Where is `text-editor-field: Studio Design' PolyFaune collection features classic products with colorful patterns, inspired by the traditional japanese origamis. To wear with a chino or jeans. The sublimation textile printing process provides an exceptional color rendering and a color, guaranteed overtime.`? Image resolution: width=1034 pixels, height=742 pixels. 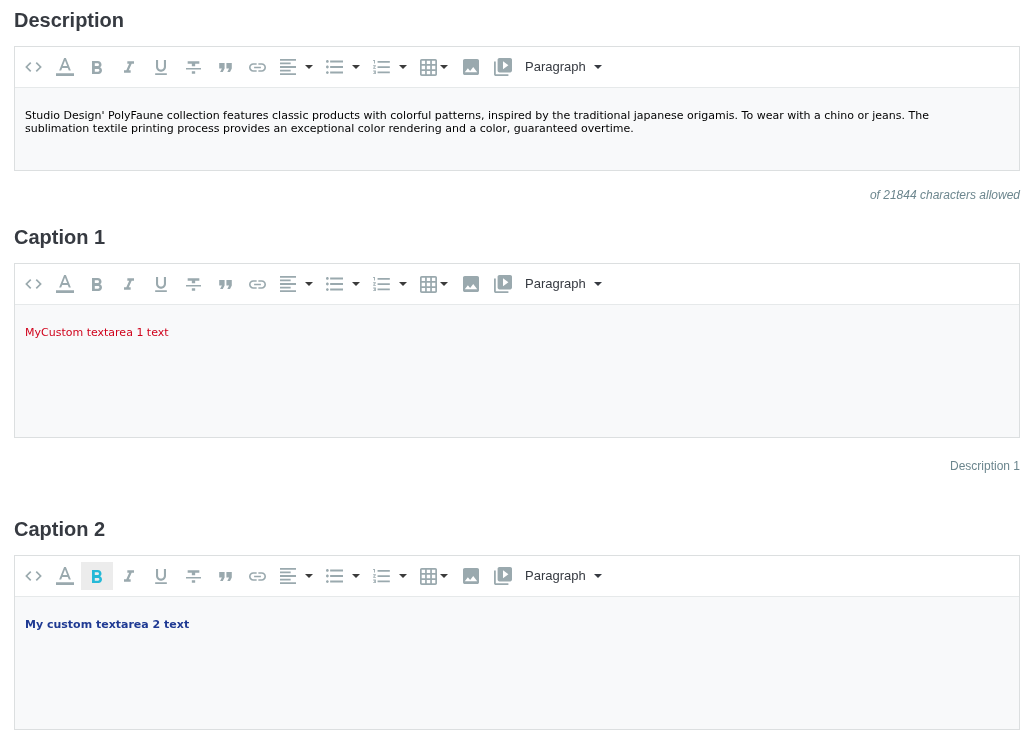
text-editor-field: Studio Design' PolyFaune collection features classic products with colorful patterns, inspired by the traditional japanese origamis. To wear with a chino or jeans. The sublimation textile printing process provides an exceptional color rendering and a color, guaranteed overtime. is located at coordinates (517, 129).